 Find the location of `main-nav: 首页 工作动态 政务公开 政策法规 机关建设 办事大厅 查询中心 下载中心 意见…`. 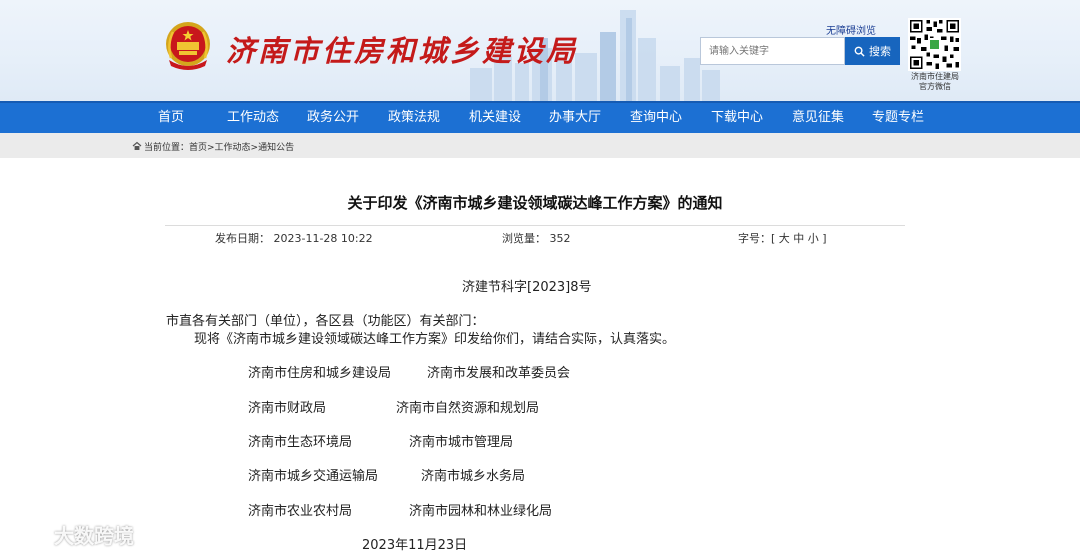

main-nav: 首页 工作动态 政务公开 政策法规 机关建设 办事大厅 查询中心 下载中心 意见… is located at coordinates (540, 117).